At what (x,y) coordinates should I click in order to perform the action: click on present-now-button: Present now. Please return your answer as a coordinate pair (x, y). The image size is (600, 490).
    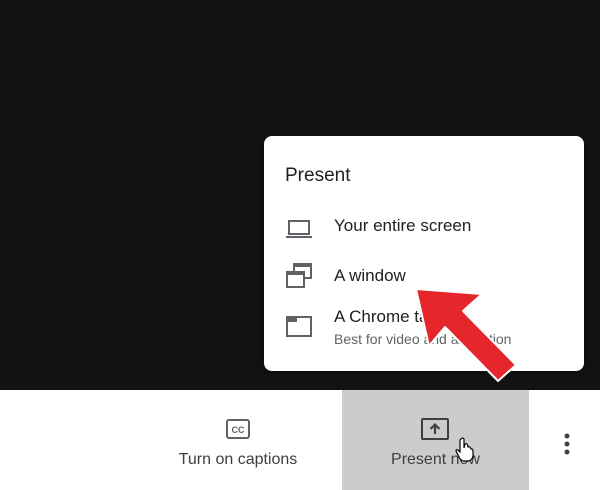
    Looking at the image, I should click on (435, 440).